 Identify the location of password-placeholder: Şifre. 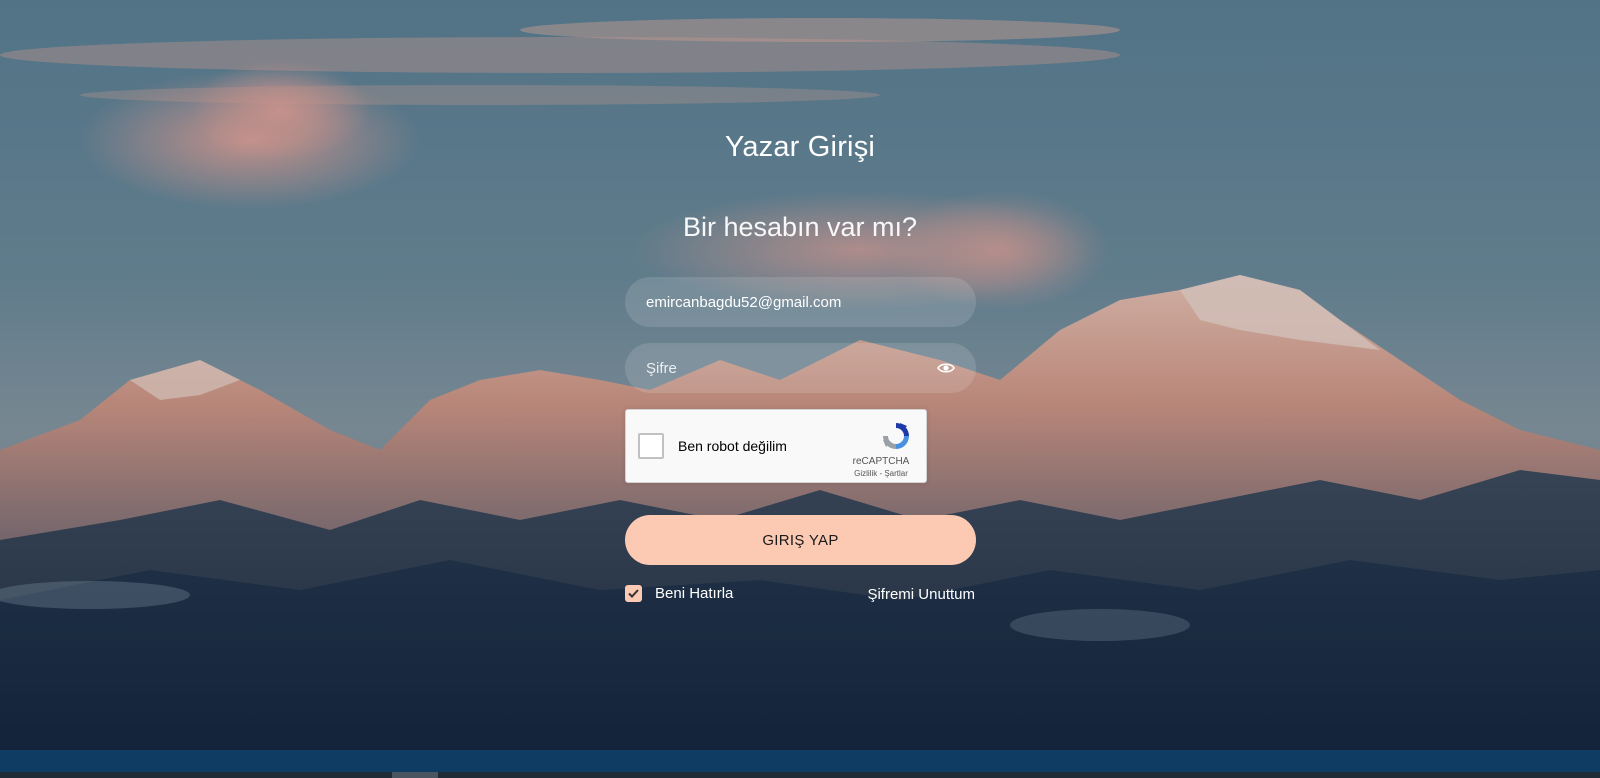
(661, 368).